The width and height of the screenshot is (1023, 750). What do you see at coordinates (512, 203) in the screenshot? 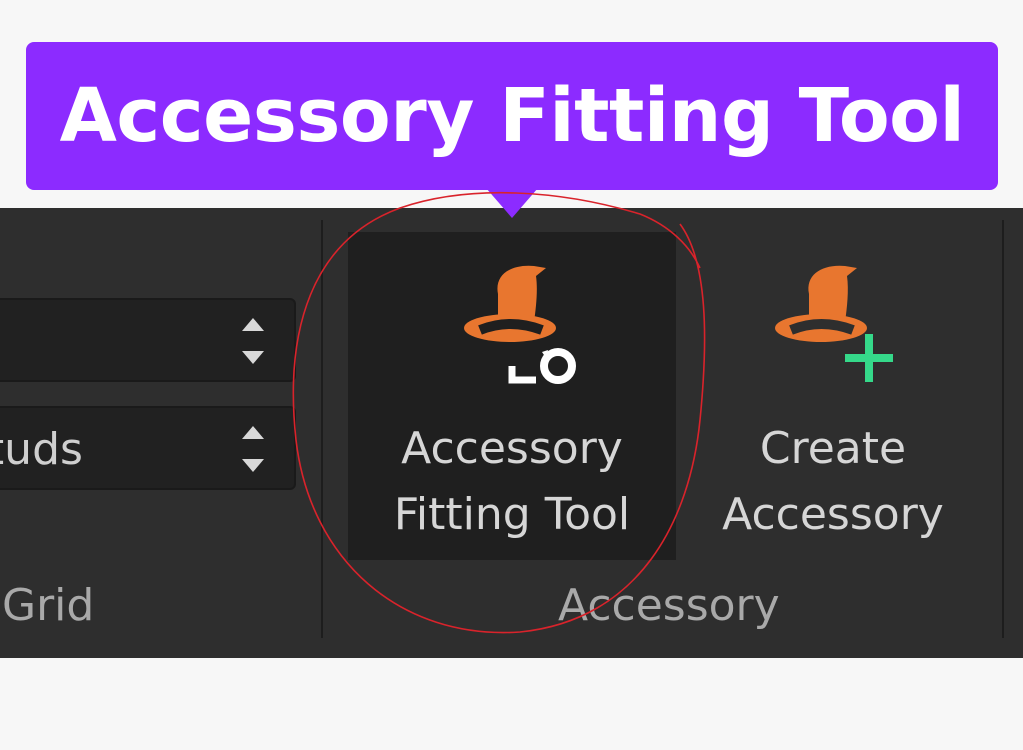
I see `tooltip-caret` at bounding box center [512, 203].